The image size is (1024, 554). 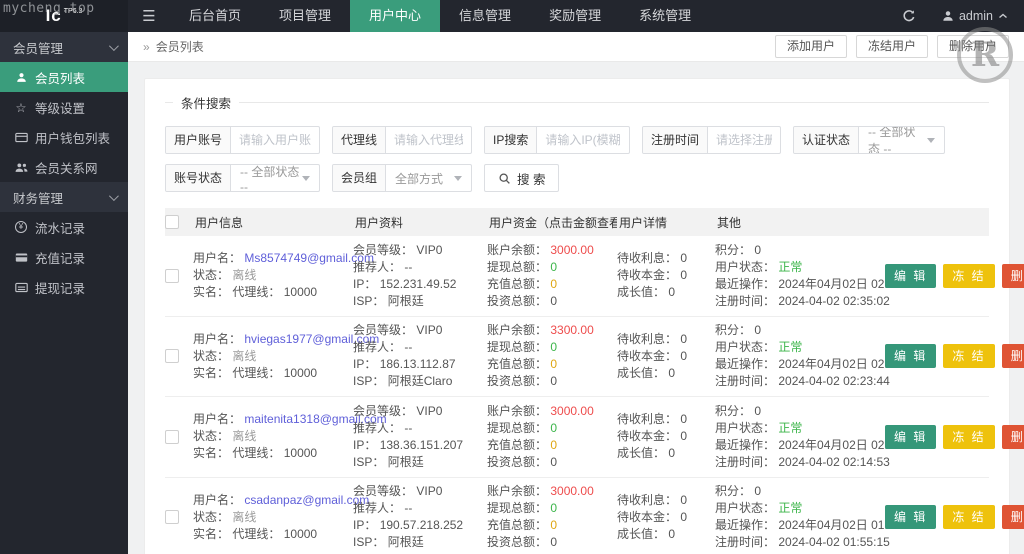 I want to click on row-actions: 编 辑 冻 结 删 除, so click(x=954, y=436).